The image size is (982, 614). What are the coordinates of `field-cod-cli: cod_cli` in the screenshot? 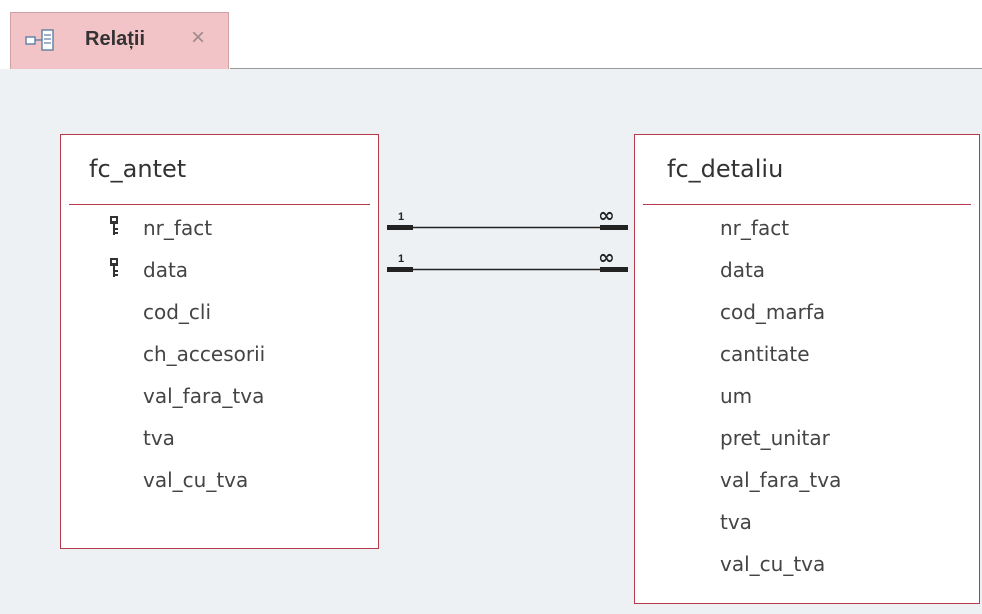 It's located at (177, 312).